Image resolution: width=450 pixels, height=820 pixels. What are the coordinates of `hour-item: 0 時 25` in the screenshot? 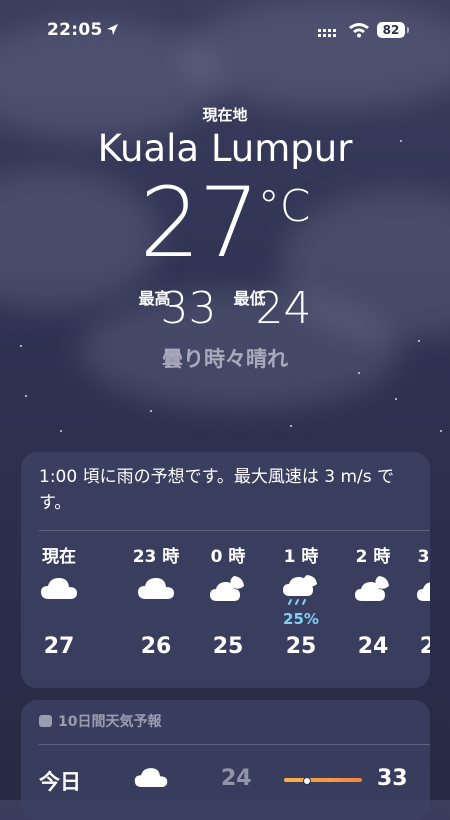 It's located at (228, 600).